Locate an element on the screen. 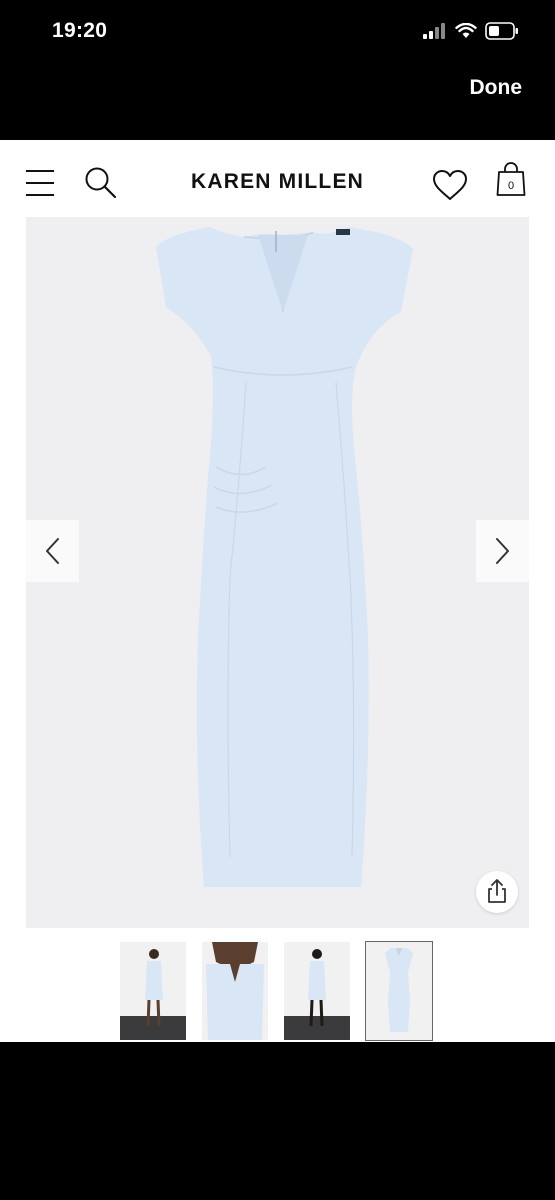  chevron-right-icon is located at coordinates (502, 551).